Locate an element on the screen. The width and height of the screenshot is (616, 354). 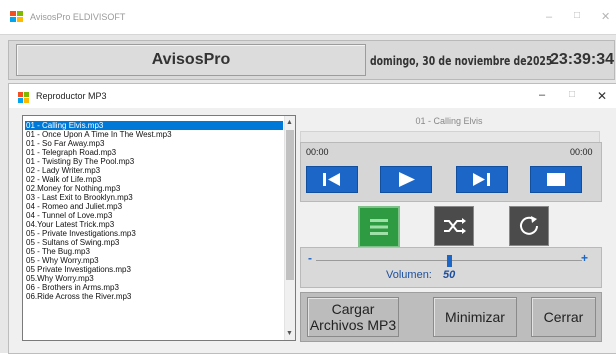
volume-down-icon: - is located at coordinates (310, 258).